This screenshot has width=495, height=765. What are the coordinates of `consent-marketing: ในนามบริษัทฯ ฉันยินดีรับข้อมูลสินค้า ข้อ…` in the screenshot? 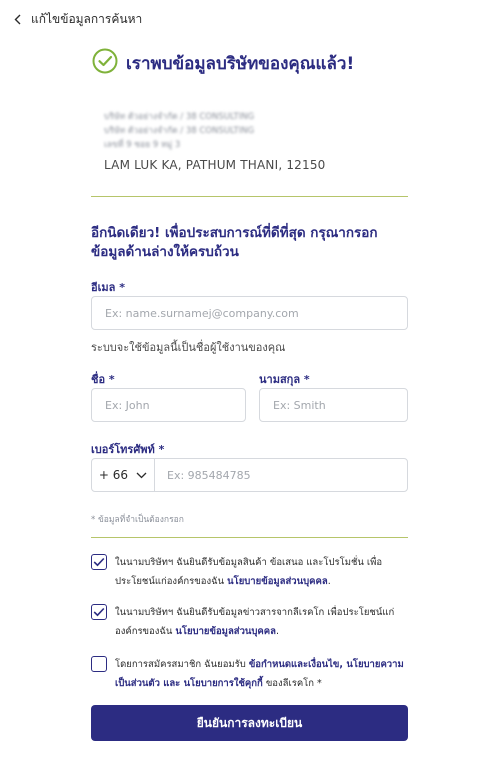 It's located at (251, 572).